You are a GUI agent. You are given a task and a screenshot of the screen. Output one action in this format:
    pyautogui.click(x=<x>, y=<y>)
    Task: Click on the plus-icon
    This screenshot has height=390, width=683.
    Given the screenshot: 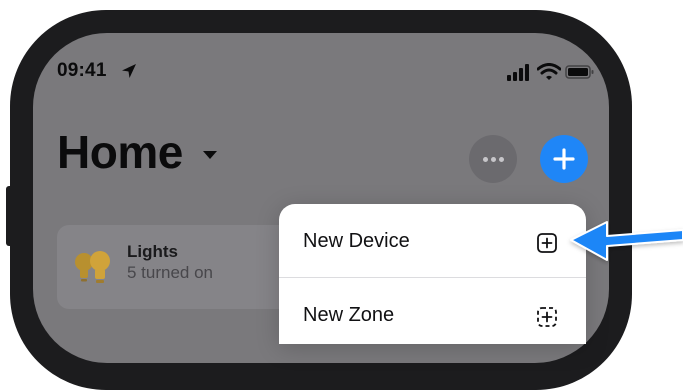 What is the action you would take?
    pyautogui.click(x=564, y=159)
    